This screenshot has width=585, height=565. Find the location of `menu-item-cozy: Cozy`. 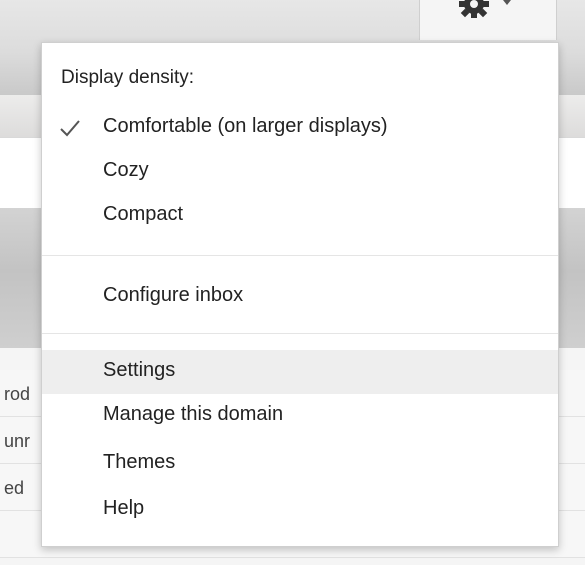

menu-item-cozy: Cozy is located at coordinates (300, 172).